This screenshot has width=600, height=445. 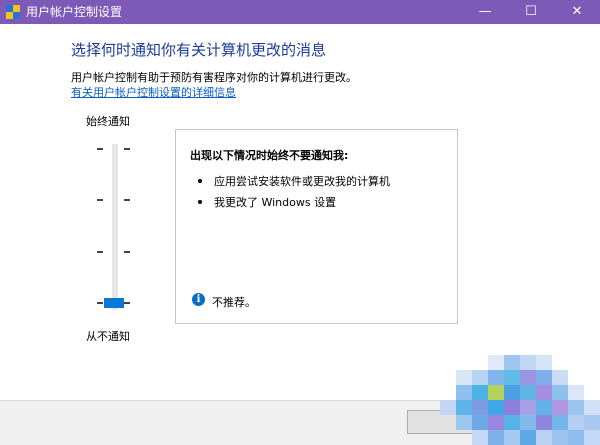 What do you see at coordinates (269, 155) in the screenshot?
I see `panel-title: 出现以下情况时始终不要通知我:` at bounding box center [269, 155].